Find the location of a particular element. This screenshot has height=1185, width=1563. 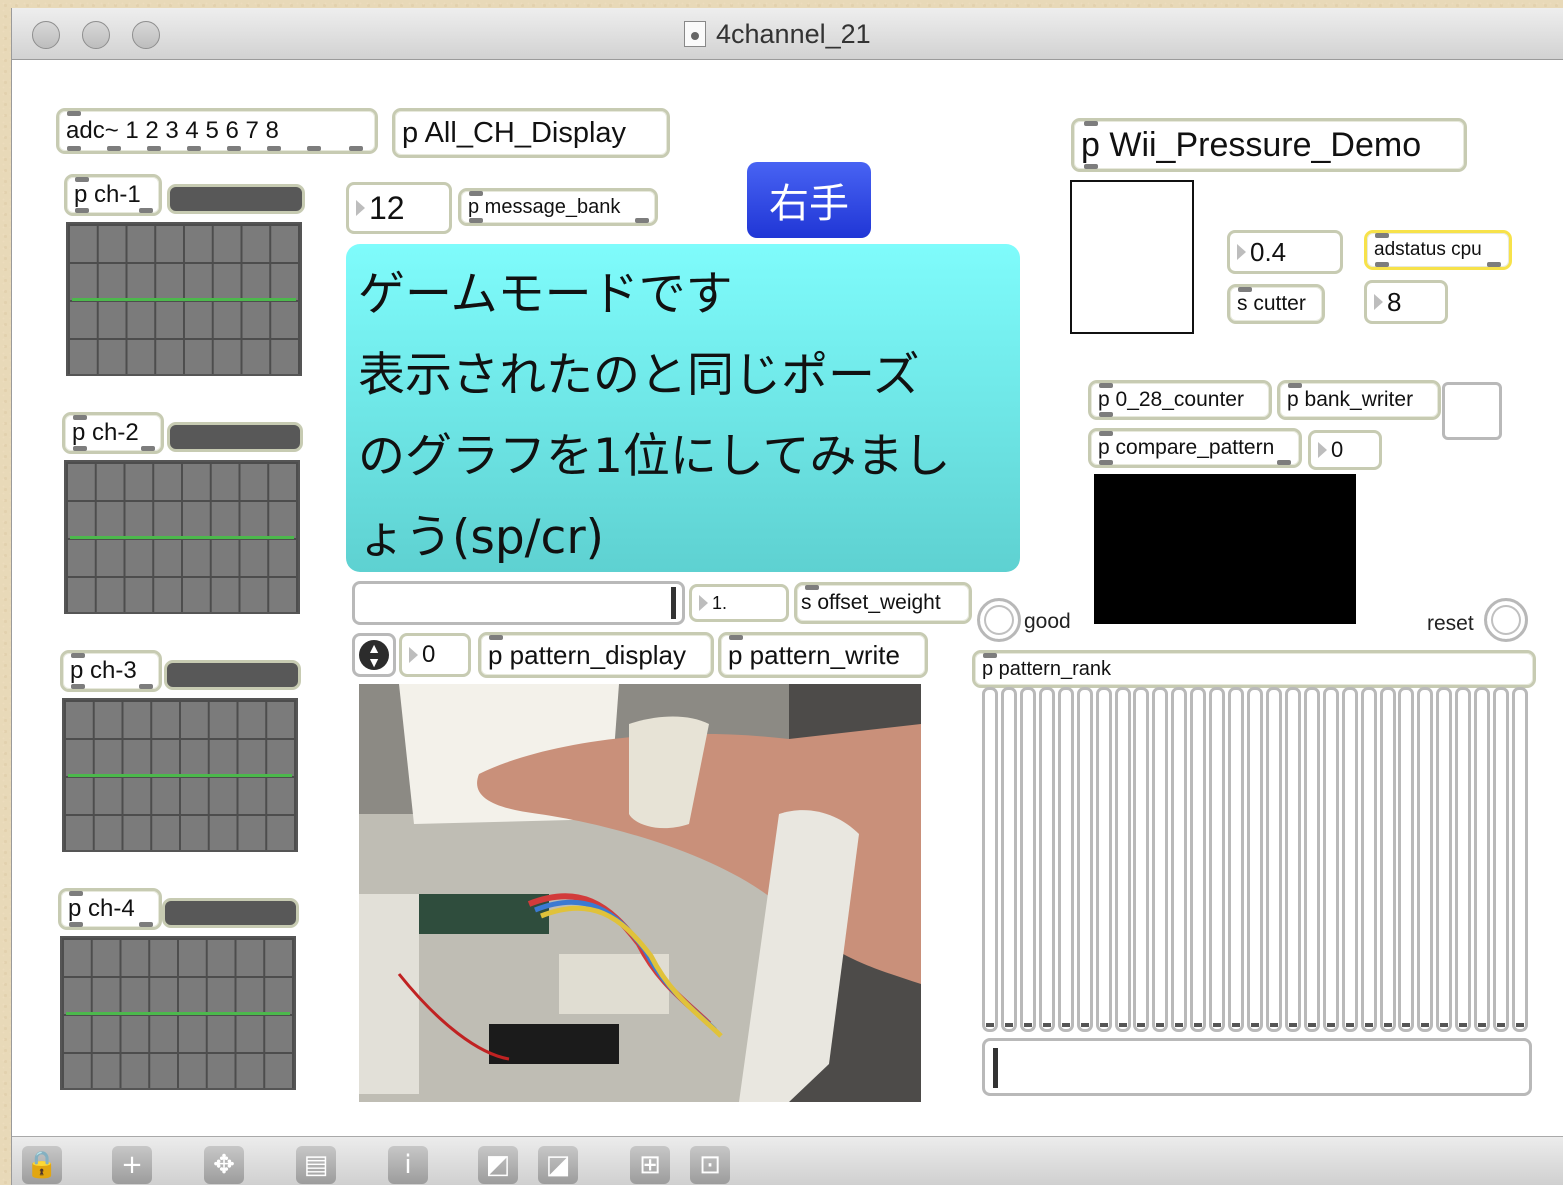

window-title-text: 4channel_21 is located at coordinates (793, 33).